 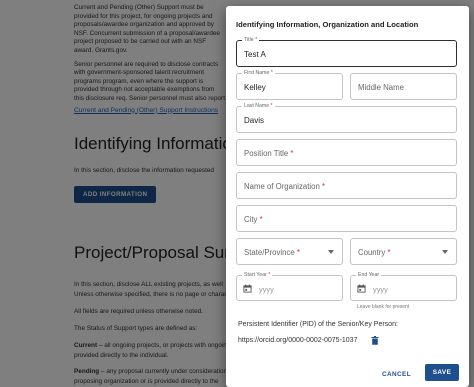 What do you see at coordinates (346, 185) in the screenshot?
I see `organization-field: Name of Organization *` at bounding box center [346, 185].